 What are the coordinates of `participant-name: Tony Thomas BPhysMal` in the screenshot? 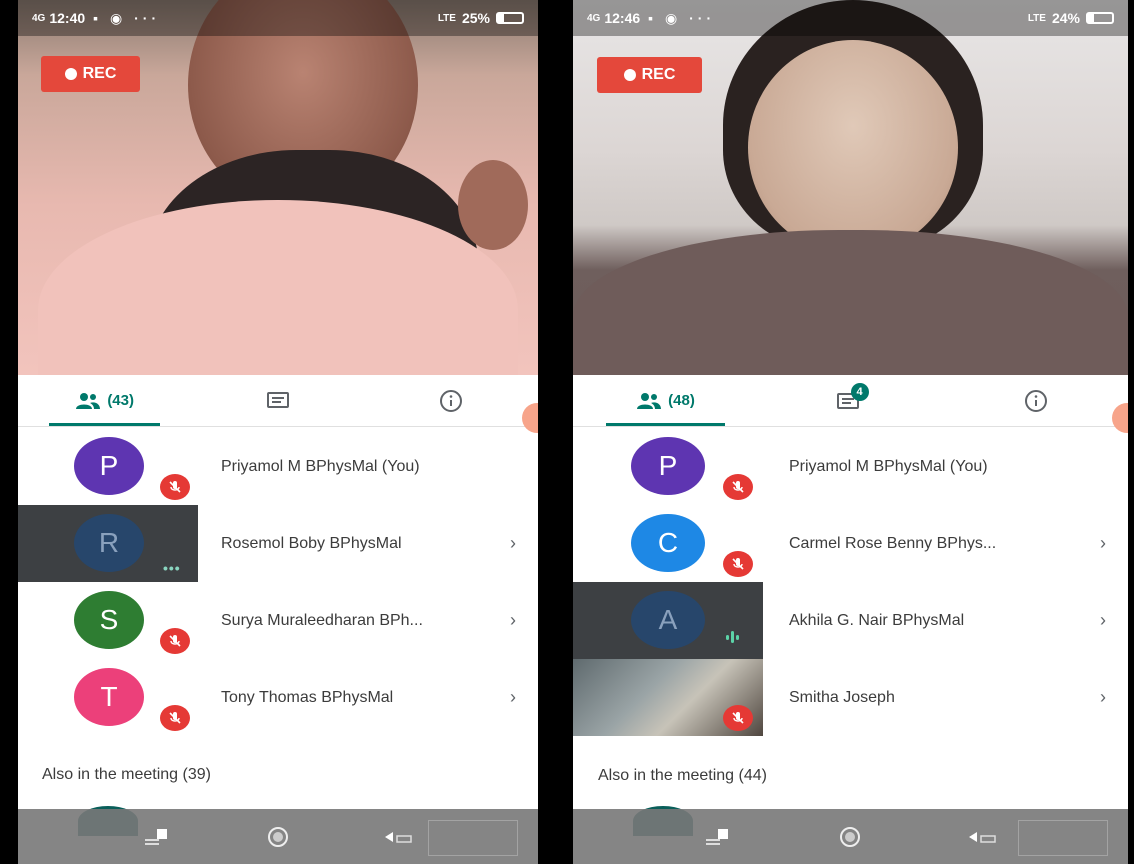 It's located at (307, 697).